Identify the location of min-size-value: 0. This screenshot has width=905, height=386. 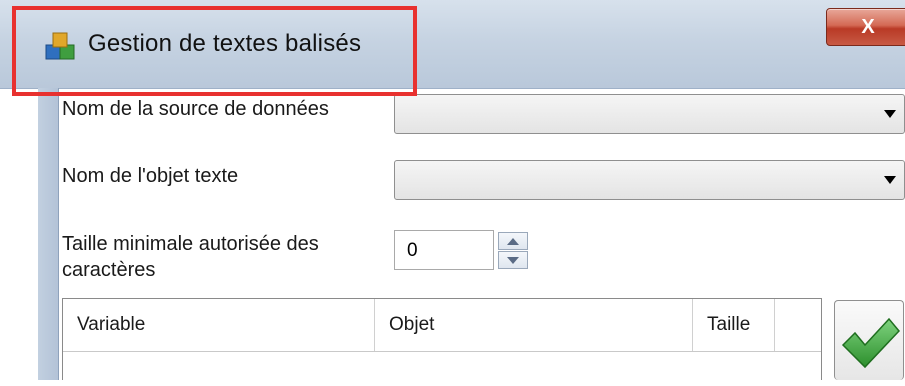
(412, 250).